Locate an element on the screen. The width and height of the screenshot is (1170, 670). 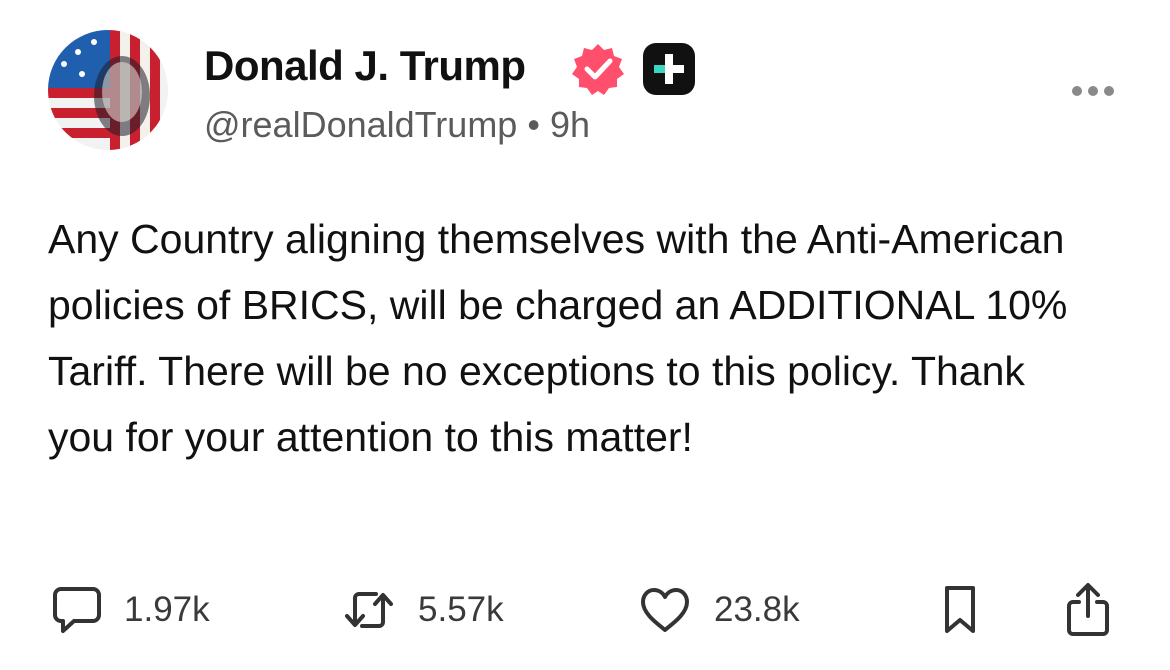
bookmark-icon is located at coordinates (960, 609).